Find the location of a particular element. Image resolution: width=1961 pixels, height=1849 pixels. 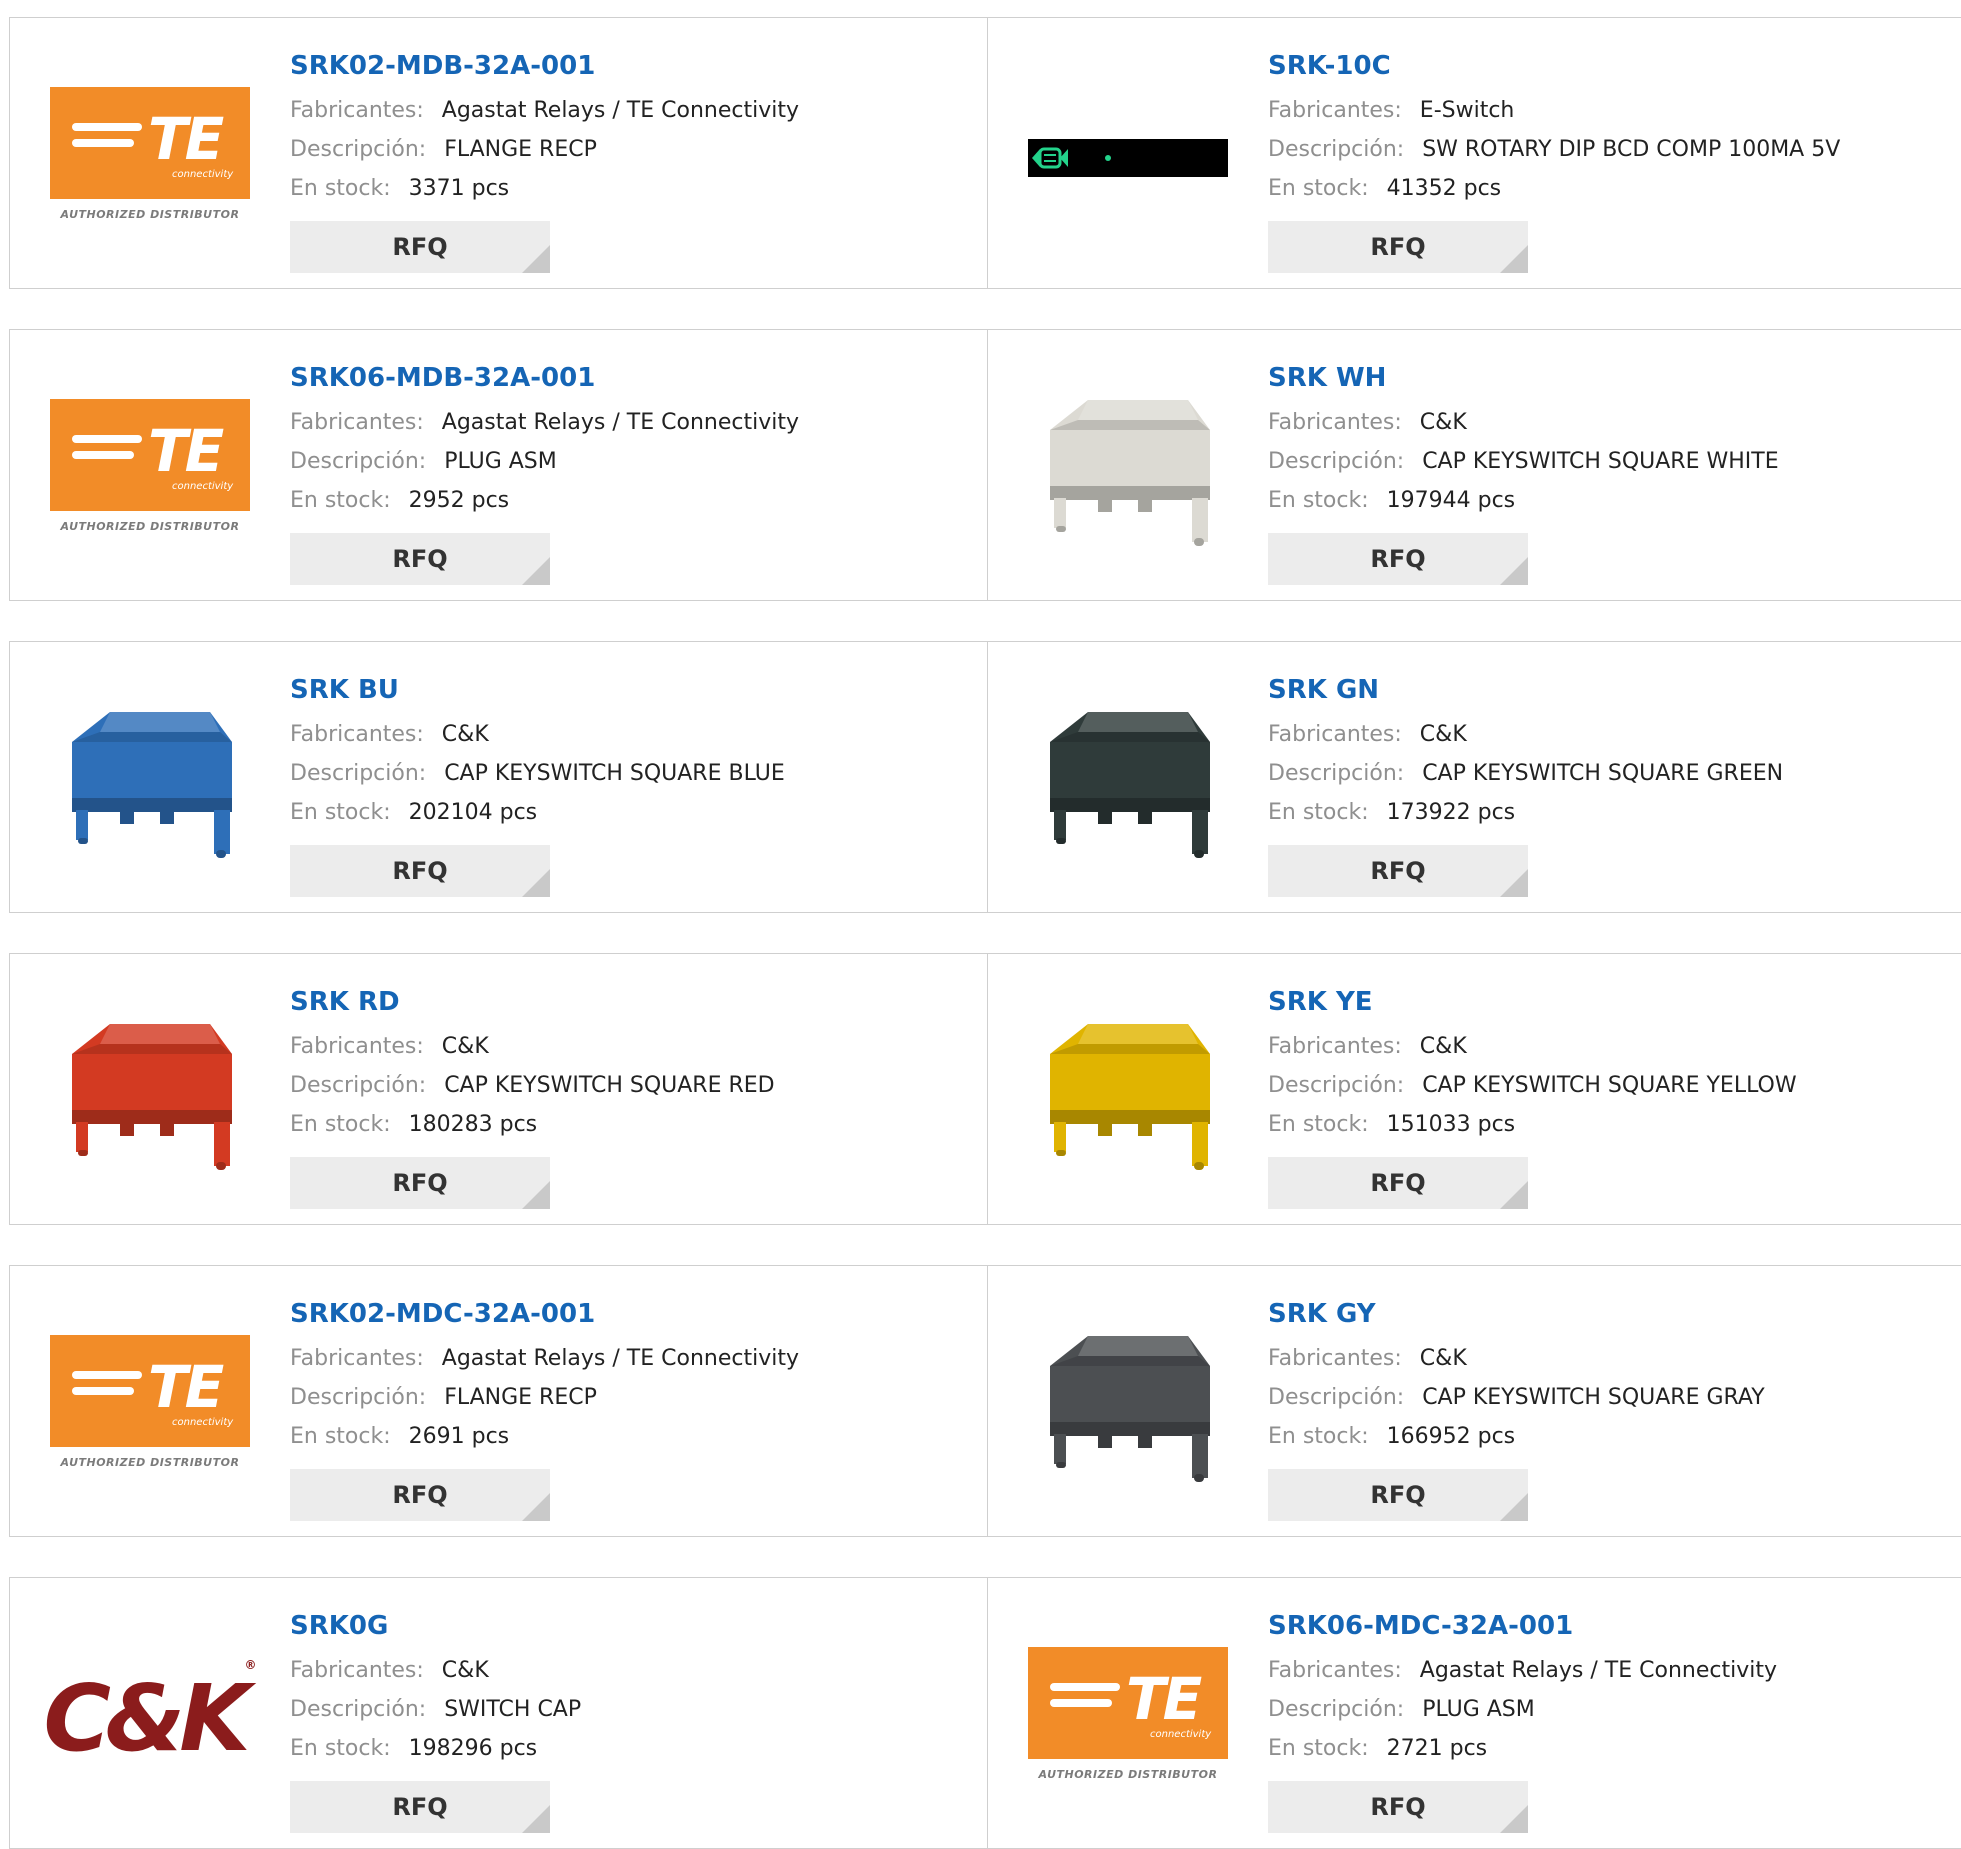

description-value: CAP KEYSWITCH SQUARE YELLOW is located at coordinates (1609, 1085).